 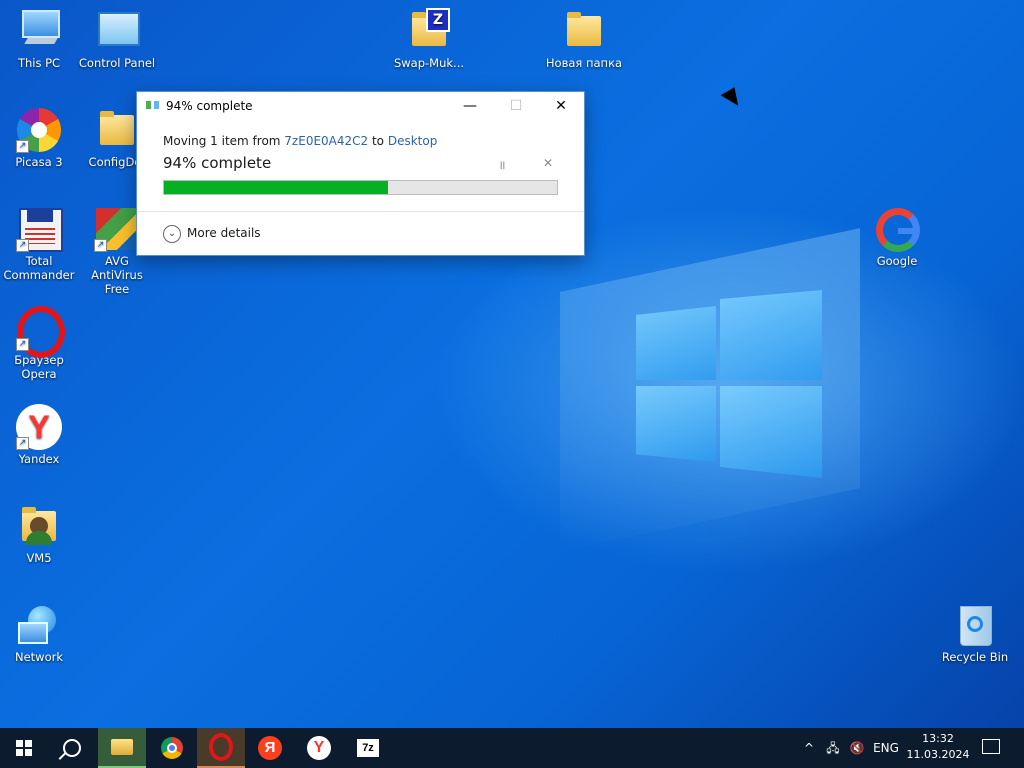 I want to click on show-hidden-icons-button: ^, so click(x=809, y=748).